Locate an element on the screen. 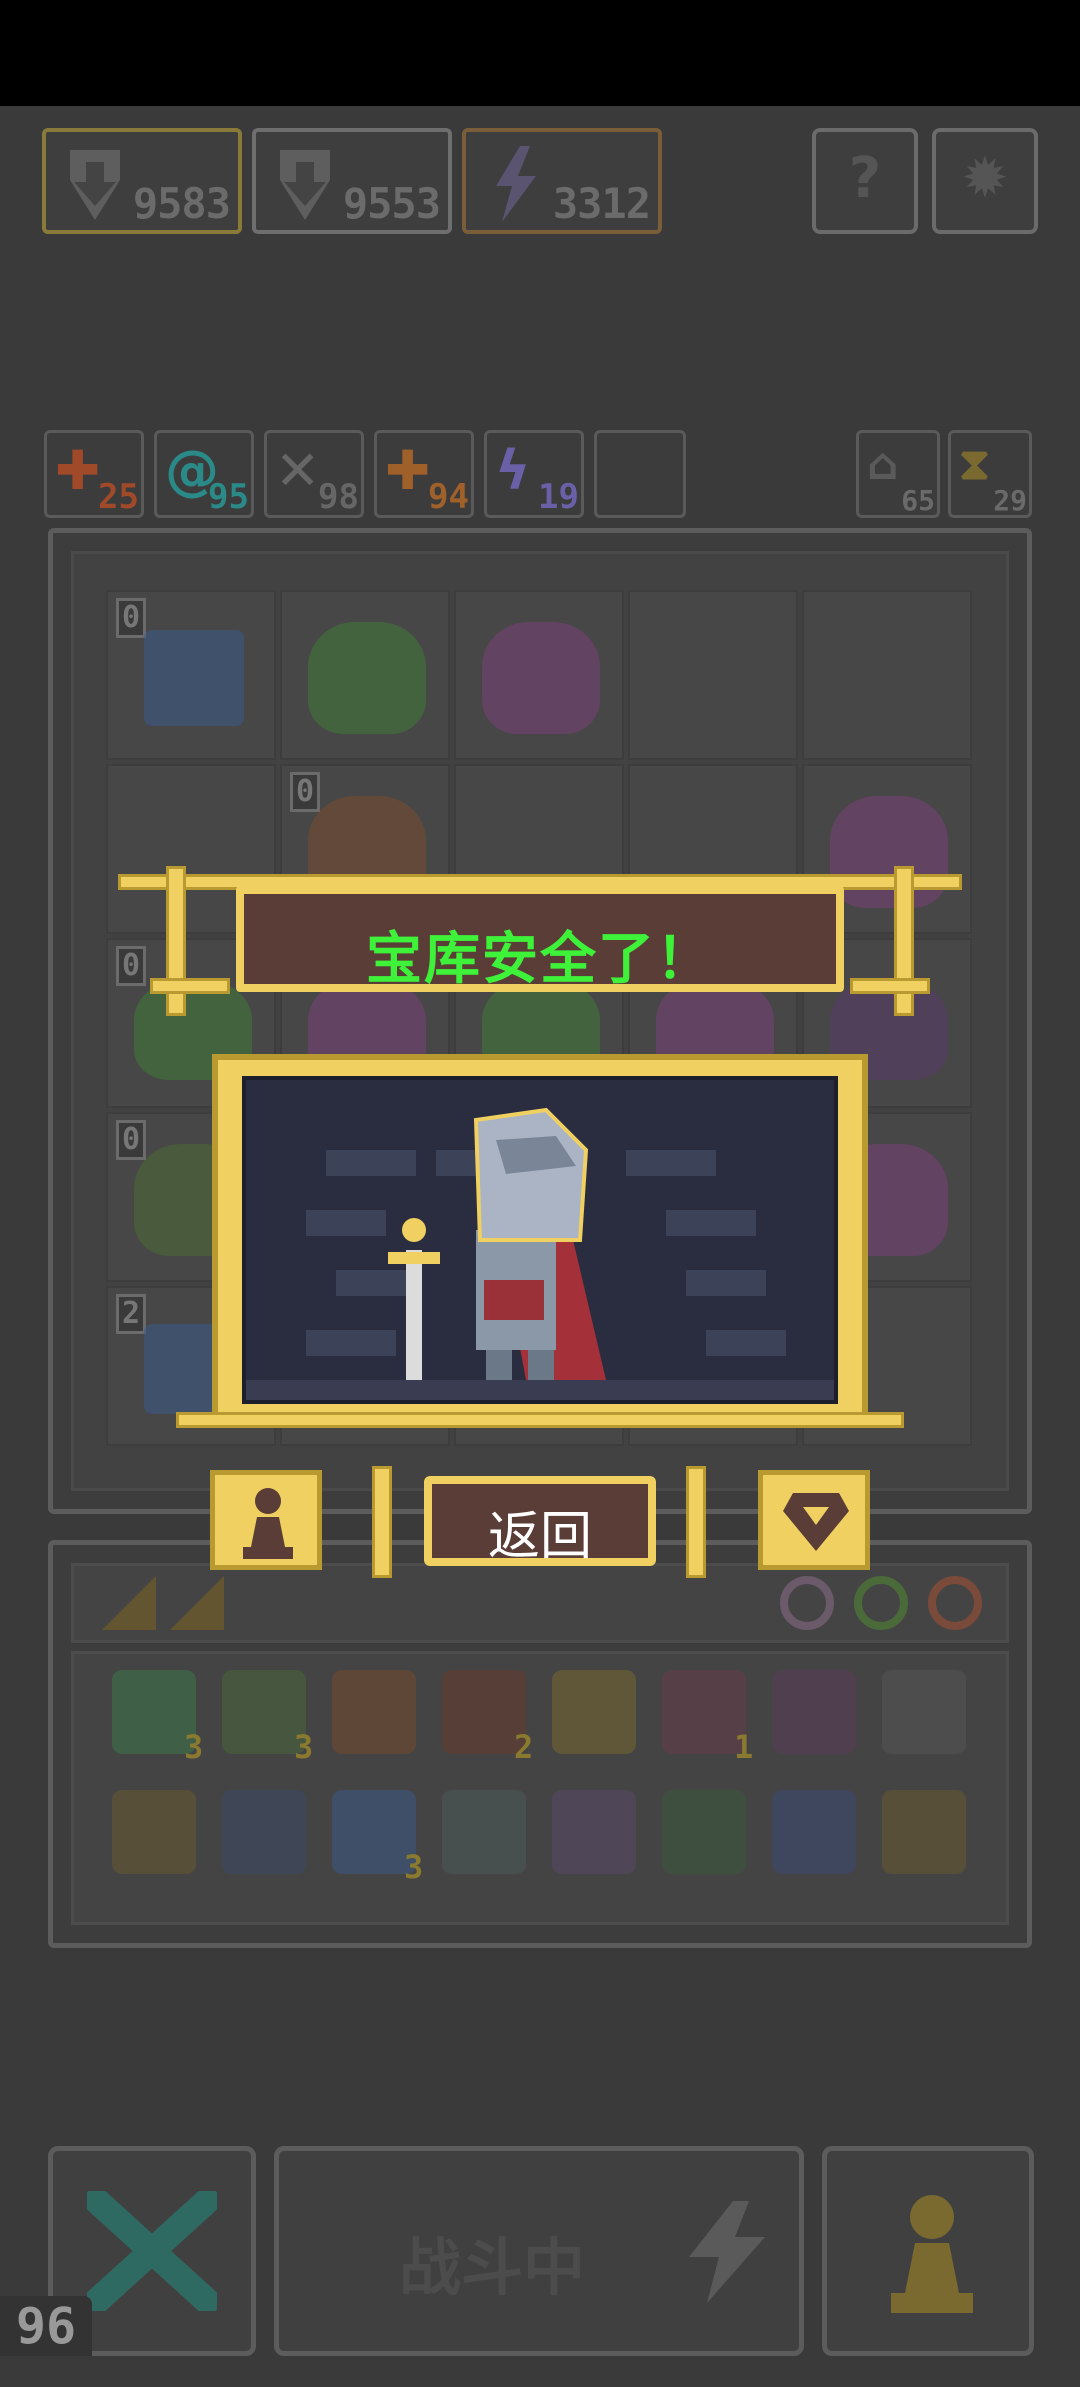  button-post-left is located at coordinates (382, 1522).